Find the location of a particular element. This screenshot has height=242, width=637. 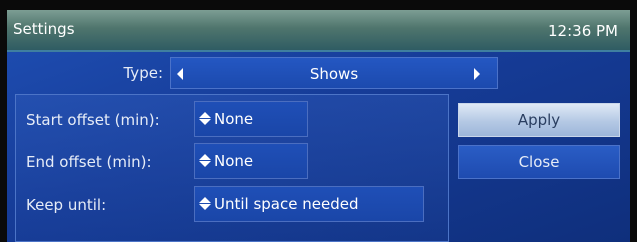

close-button: Close is located at coordinates (539, 162).